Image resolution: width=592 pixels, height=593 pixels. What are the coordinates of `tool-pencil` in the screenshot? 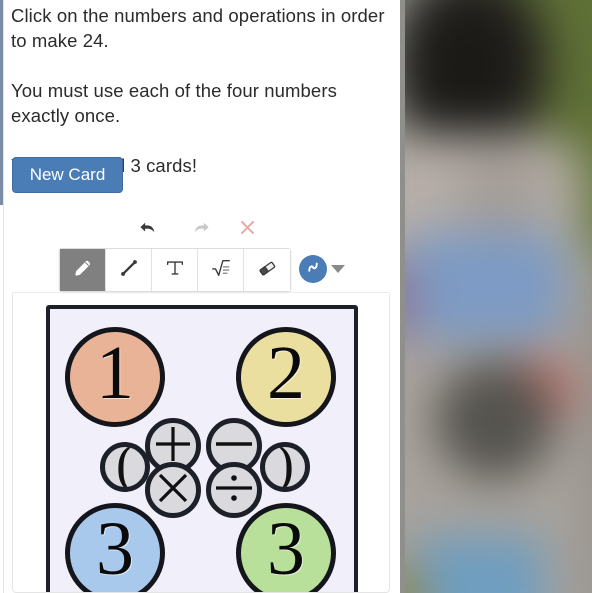 It's located at (83, 270).